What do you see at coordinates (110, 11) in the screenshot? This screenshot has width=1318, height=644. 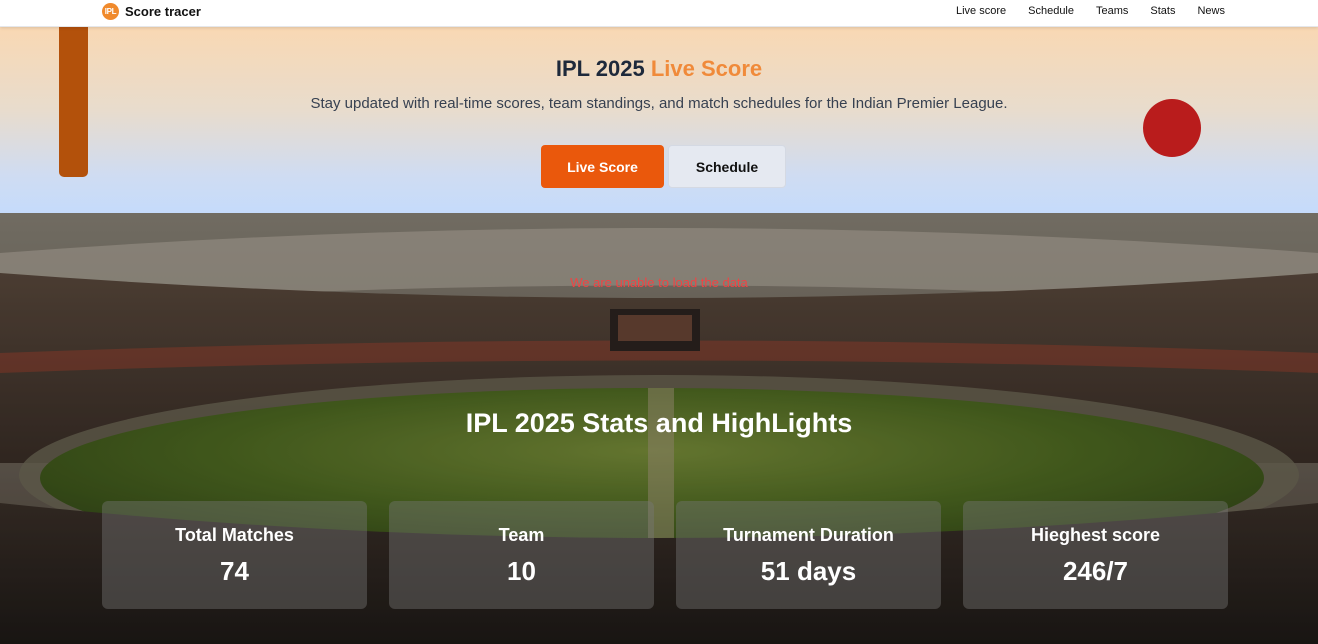 I see `ipl-logo-icon: IPL` at bounding box center [110, 11].